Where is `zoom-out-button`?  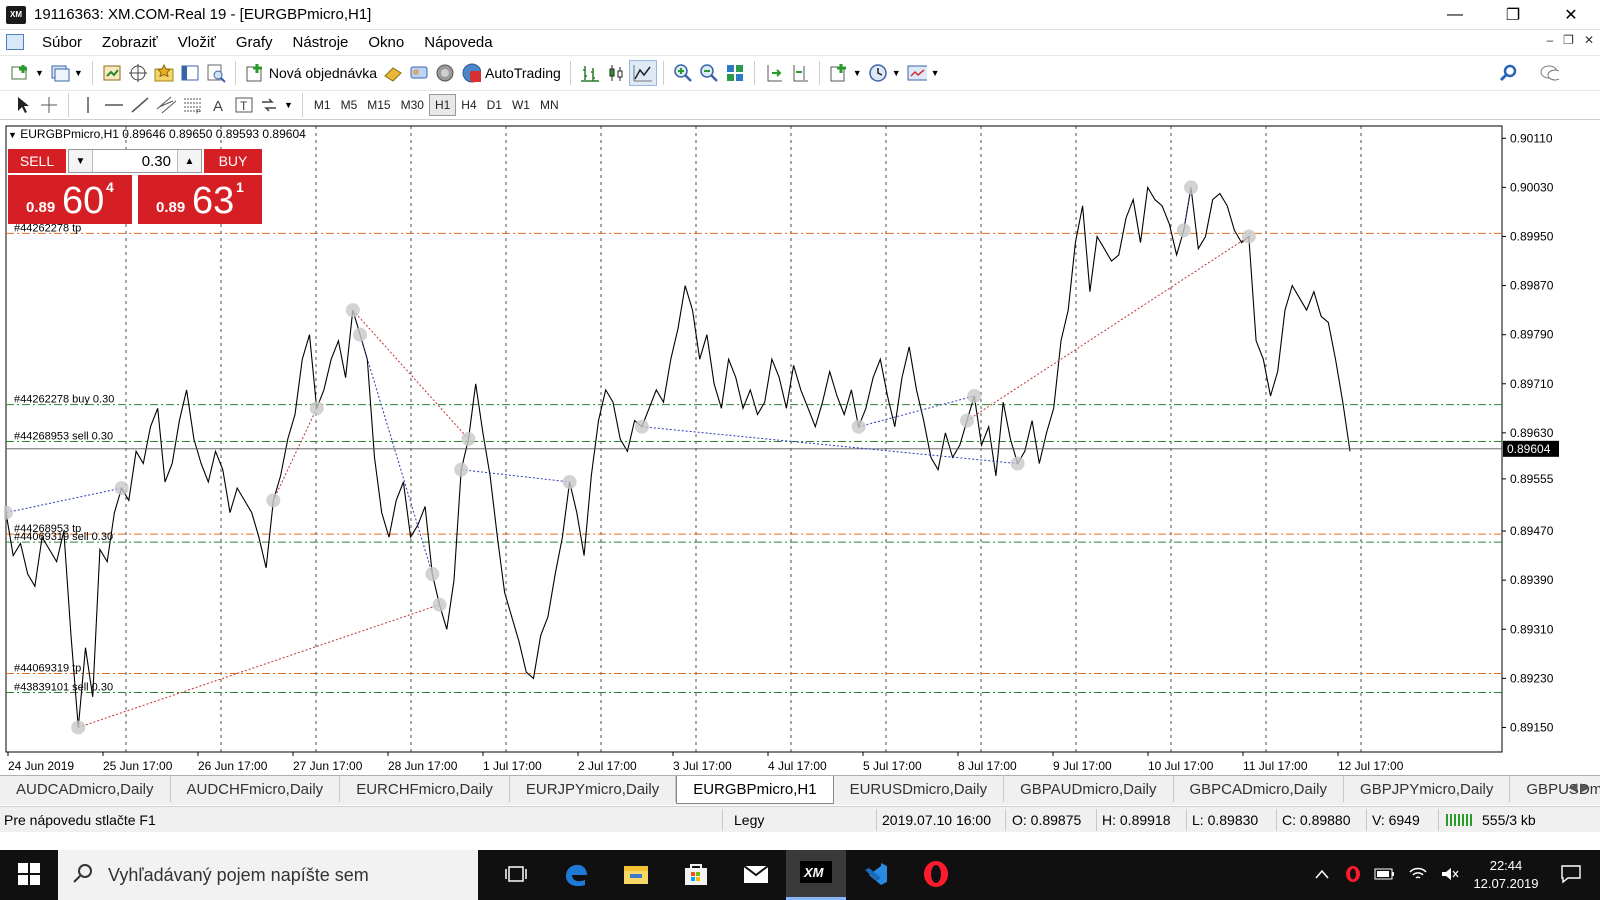
zoom-out-button is located at coordinates (709, 73).